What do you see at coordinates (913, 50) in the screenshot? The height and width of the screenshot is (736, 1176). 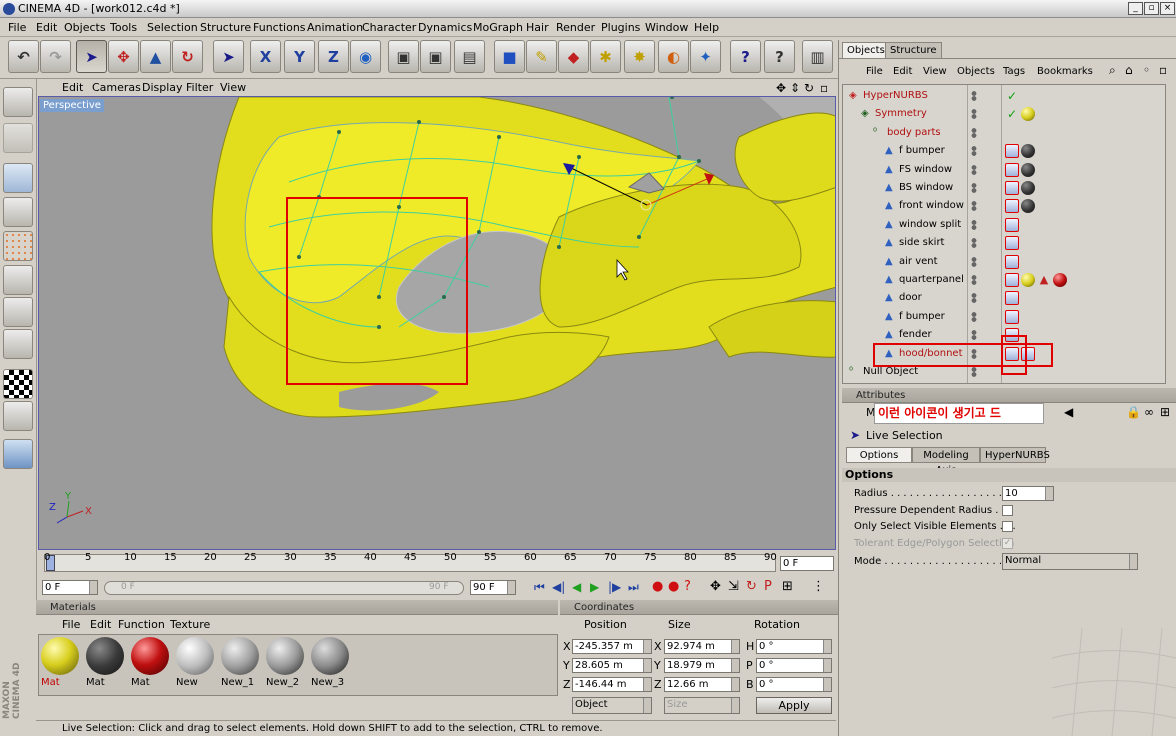 I see `tab-structure: Structure` at bounding box center [913, 50].